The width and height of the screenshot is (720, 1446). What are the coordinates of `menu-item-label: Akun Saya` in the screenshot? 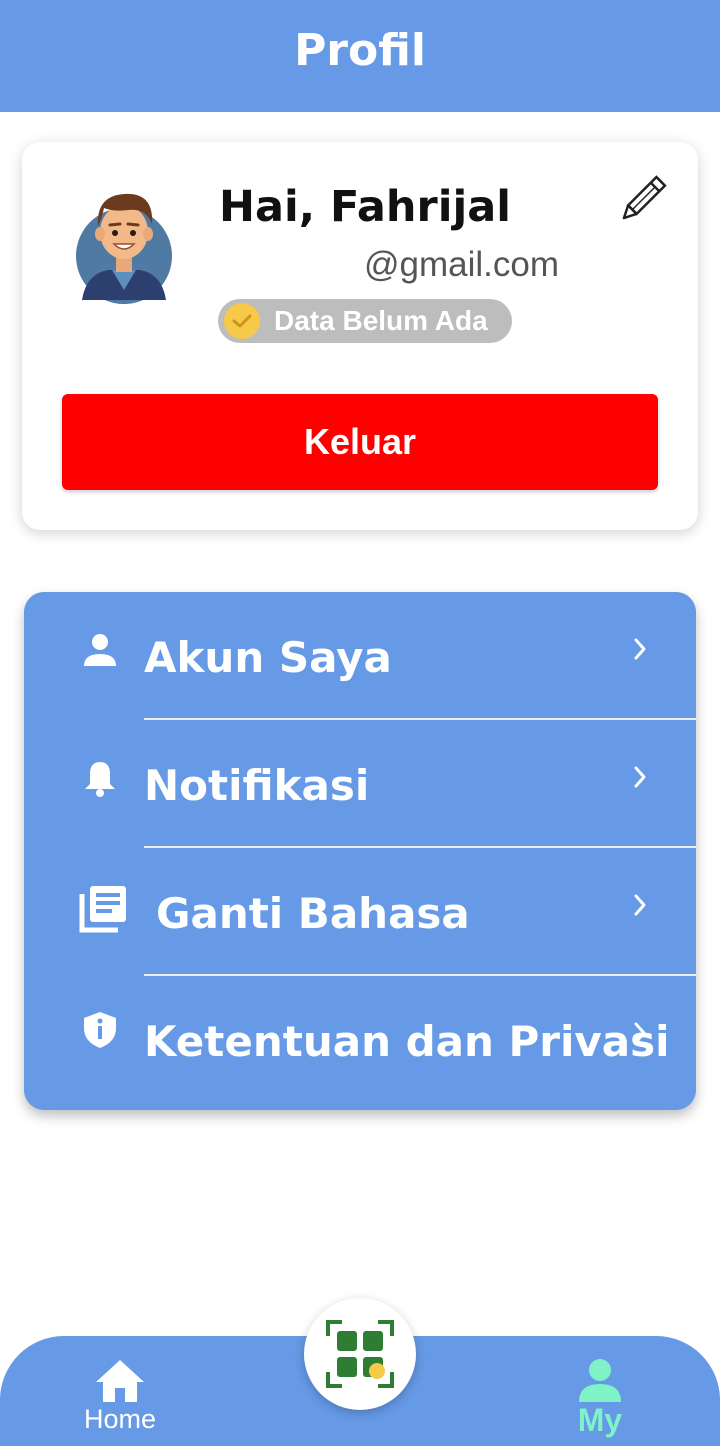 It's located at (268, 657).